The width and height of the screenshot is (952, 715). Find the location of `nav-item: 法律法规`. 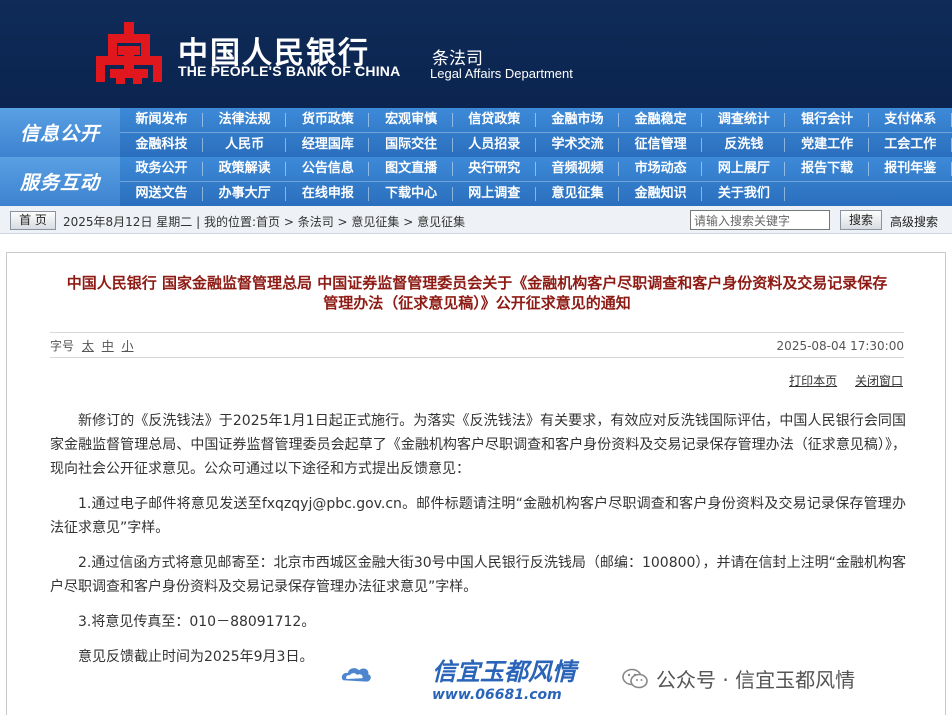

nav-item: 法律法规 is located at coordinates (245, 120).